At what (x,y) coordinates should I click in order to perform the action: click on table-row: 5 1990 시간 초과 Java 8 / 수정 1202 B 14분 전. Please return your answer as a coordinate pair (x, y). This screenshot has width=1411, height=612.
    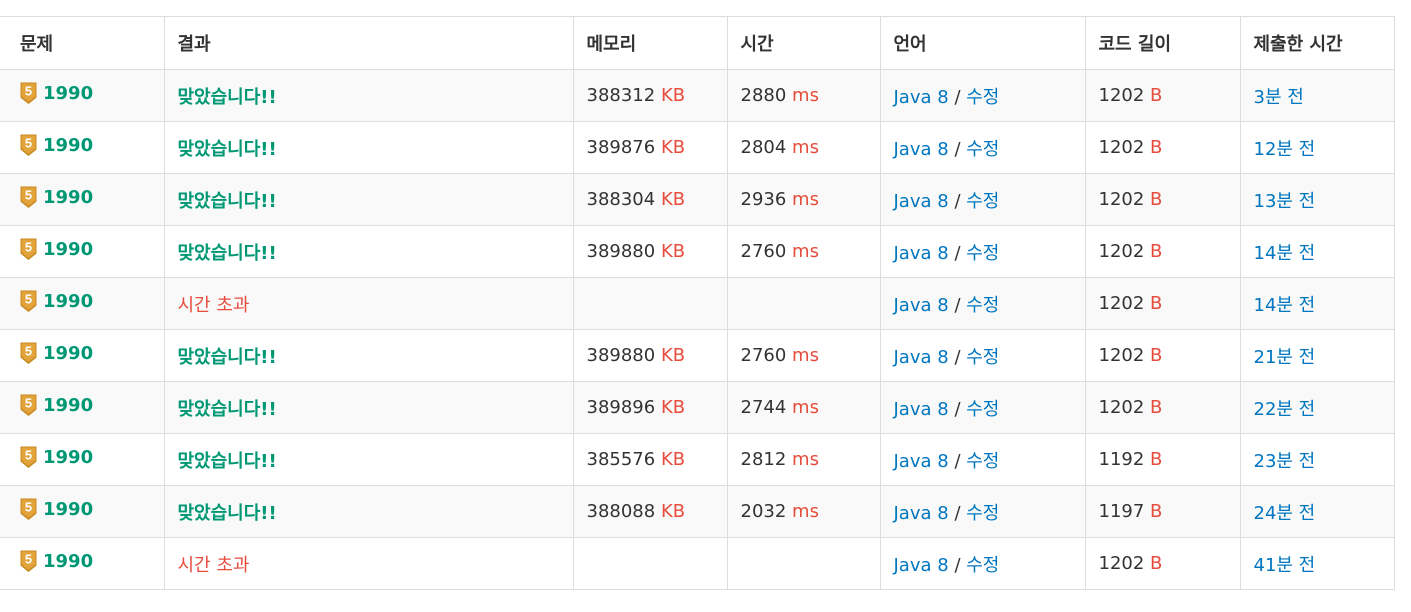
    Looking at the image, I should click on (697, 303).